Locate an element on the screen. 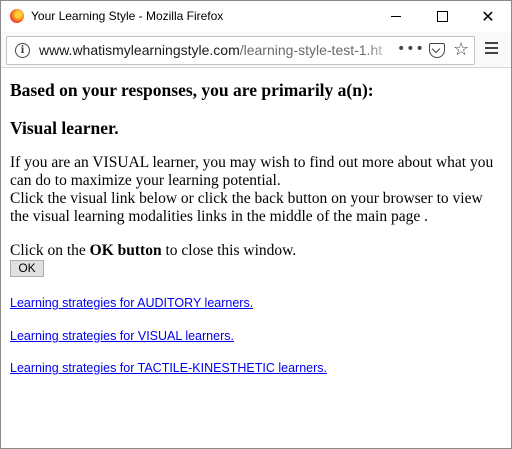  info-icon: i is located at coordinates (22, 50).